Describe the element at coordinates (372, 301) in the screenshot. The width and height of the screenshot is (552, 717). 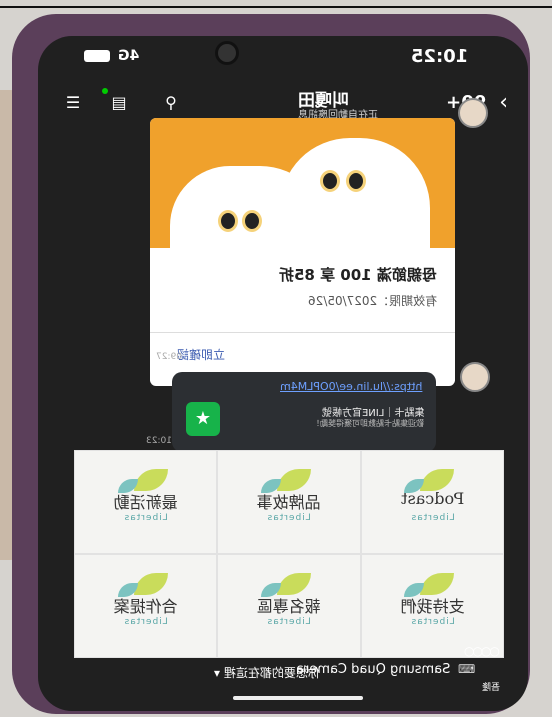
I see `coupon-expiry: 有效期限：2027/05/26` at that location.